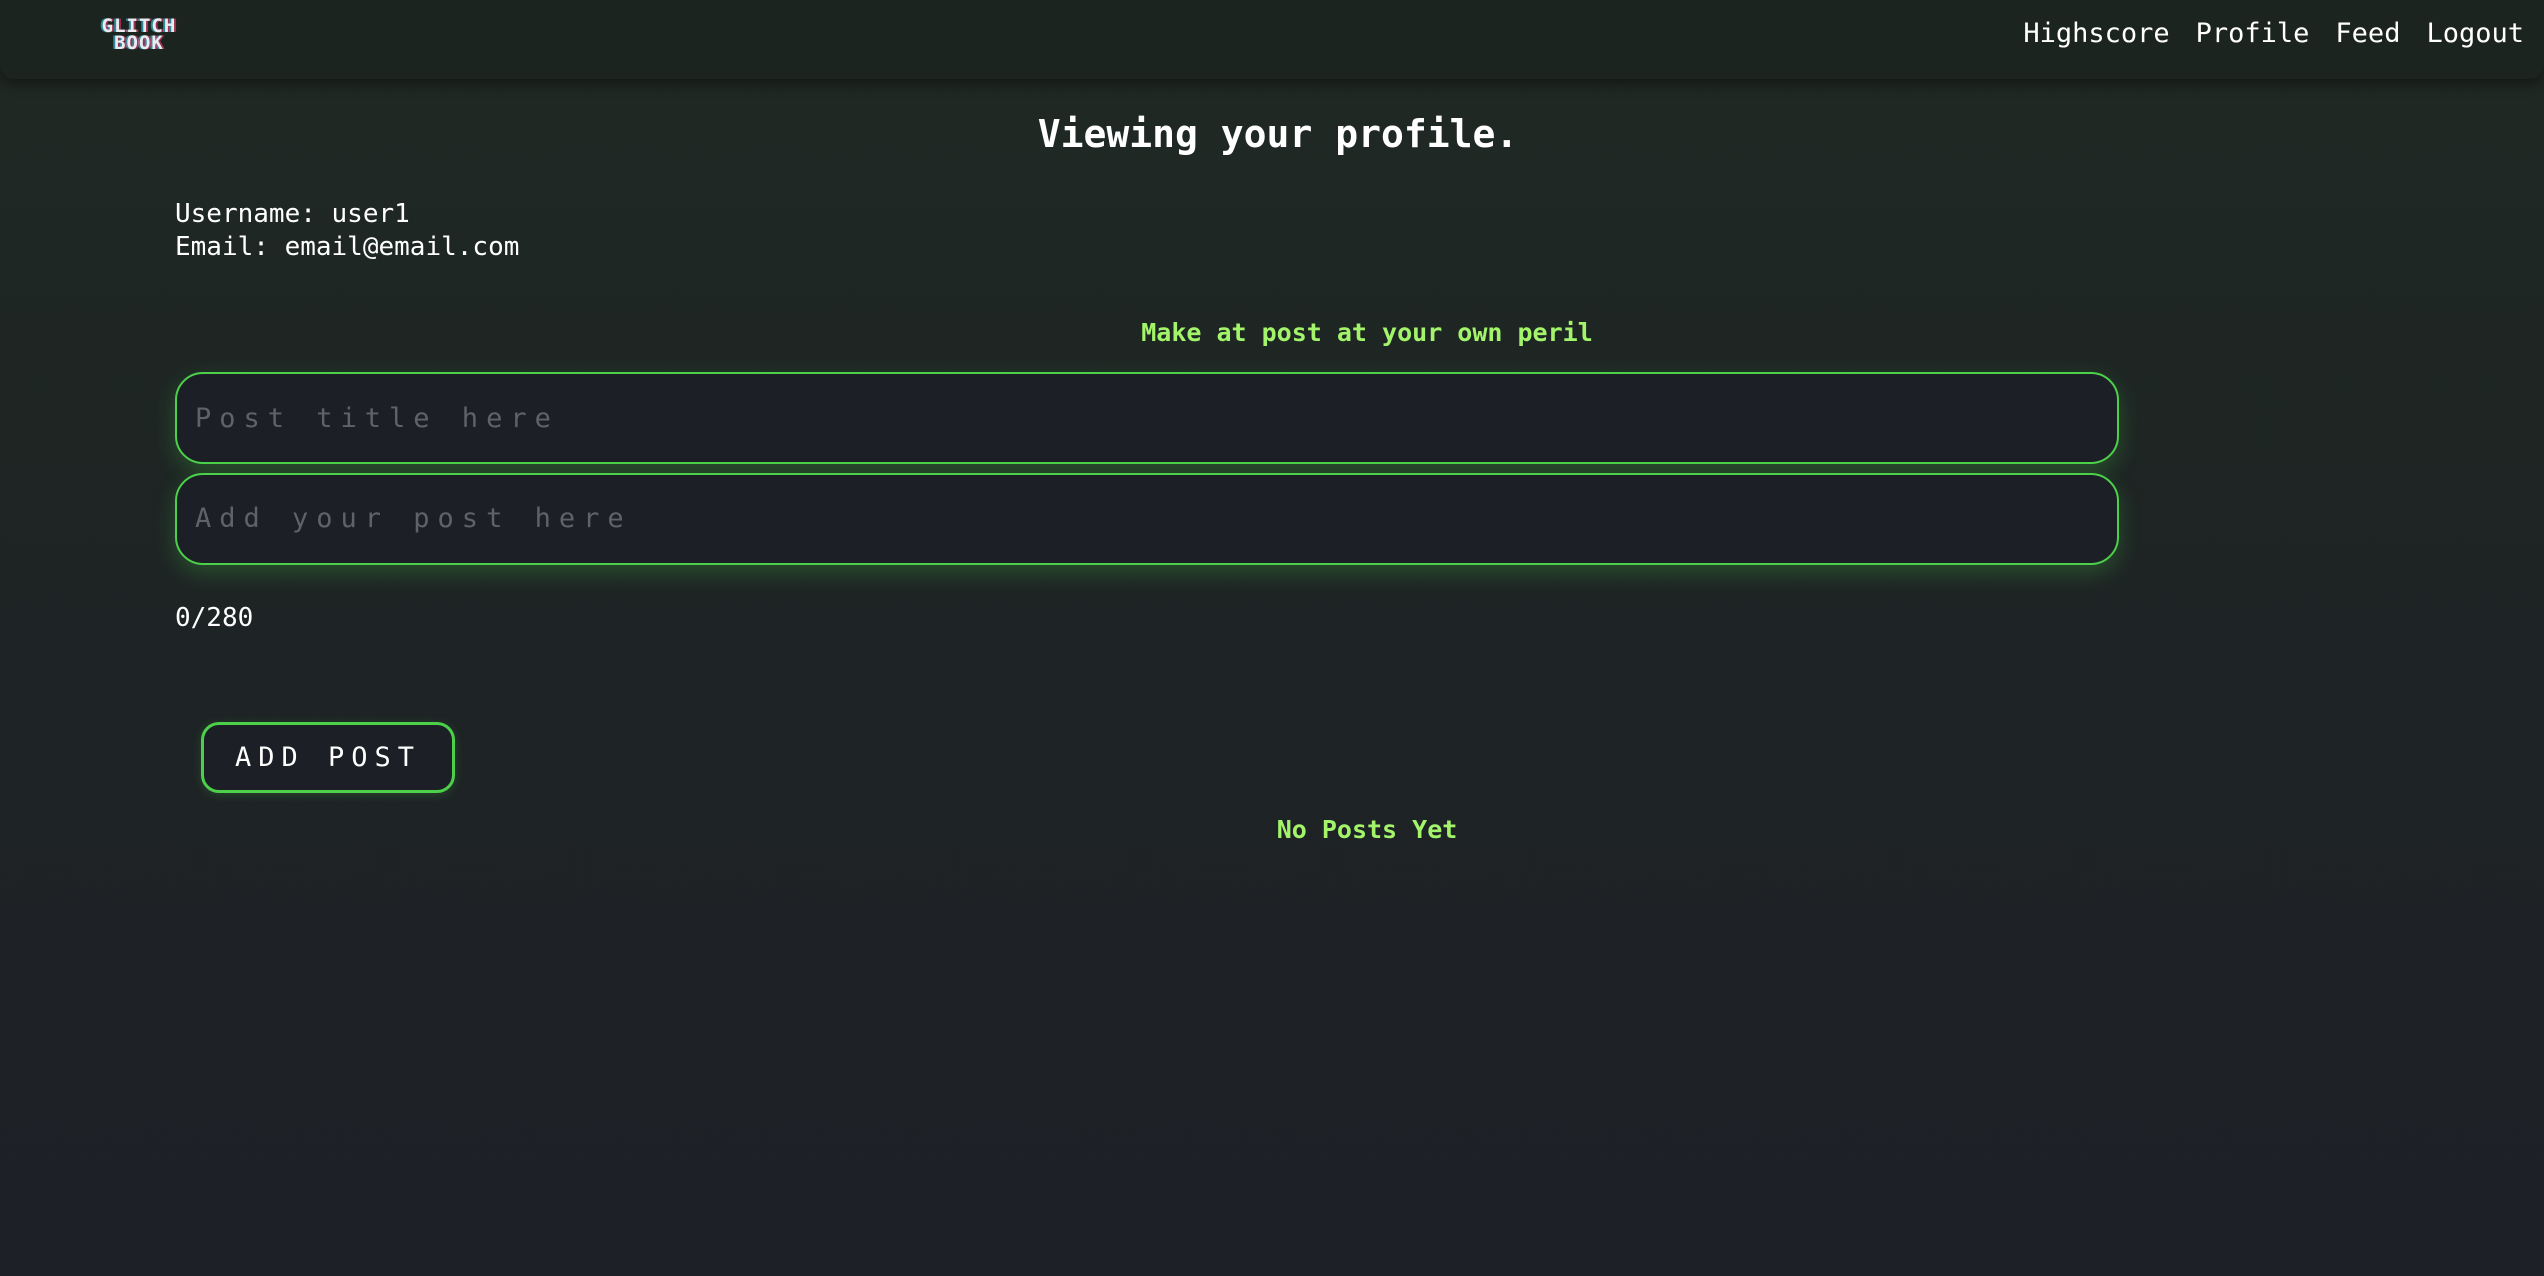 Image resolution: width=2544 pixels, height=1276 pixels. What do you see at coordinates (347, 247) in the screenshot?
I see `email-text: Email: email@email.com` at bounding box center [347, 247].